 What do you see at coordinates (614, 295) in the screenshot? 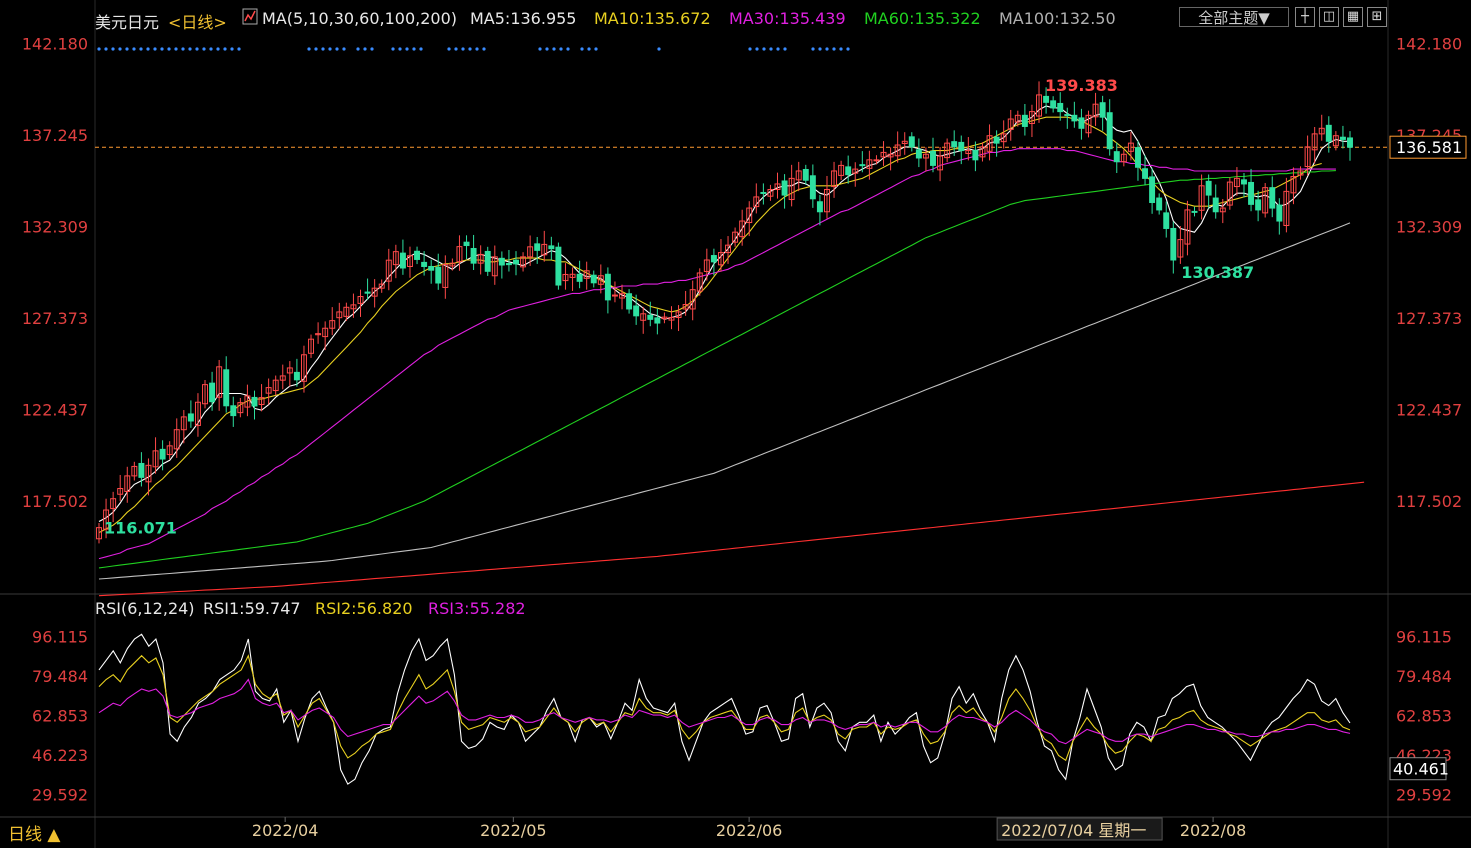
I see `candle-up` at bounding box center [614, 295].